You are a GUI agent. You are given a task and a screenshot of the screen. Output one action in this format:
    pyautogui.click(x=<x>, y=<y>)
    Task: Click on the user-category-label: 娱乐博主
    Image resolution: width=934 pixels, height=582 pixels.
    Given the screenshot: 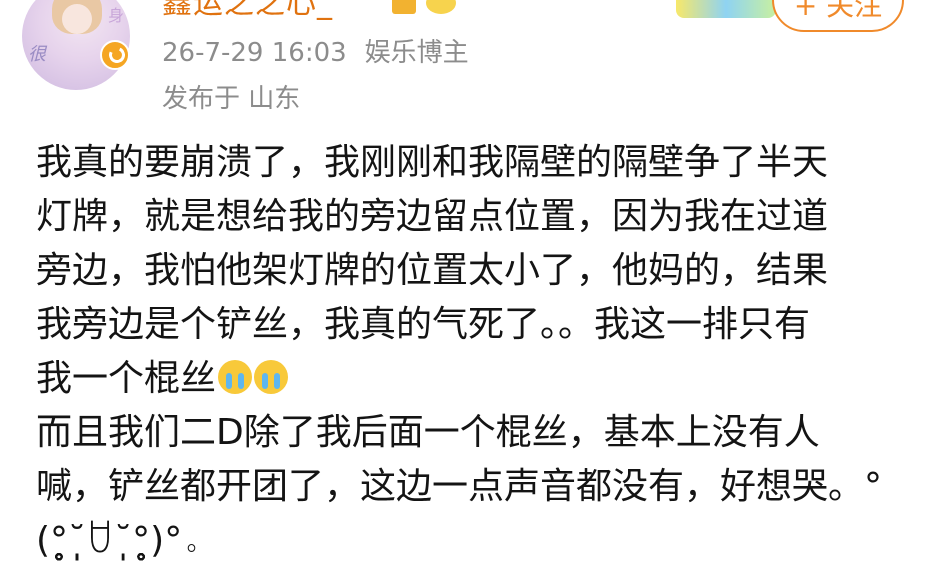 What is the action you would take?
    pyautogui.click(x=416, y=53)
    